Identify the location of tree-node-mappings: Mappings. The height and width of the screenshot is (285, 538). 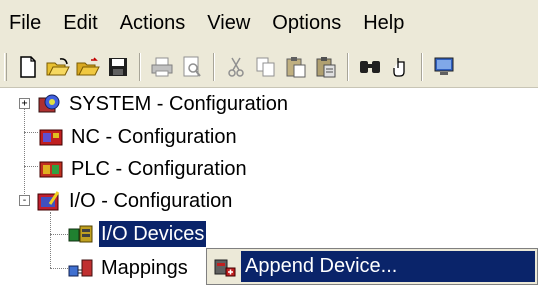
(129, 268).